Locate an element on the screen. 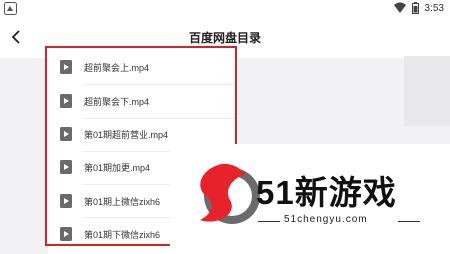 Image resolution: width=450 pixels, height=254 pixels. site-logo-icon is located at coordinates (230, 193).